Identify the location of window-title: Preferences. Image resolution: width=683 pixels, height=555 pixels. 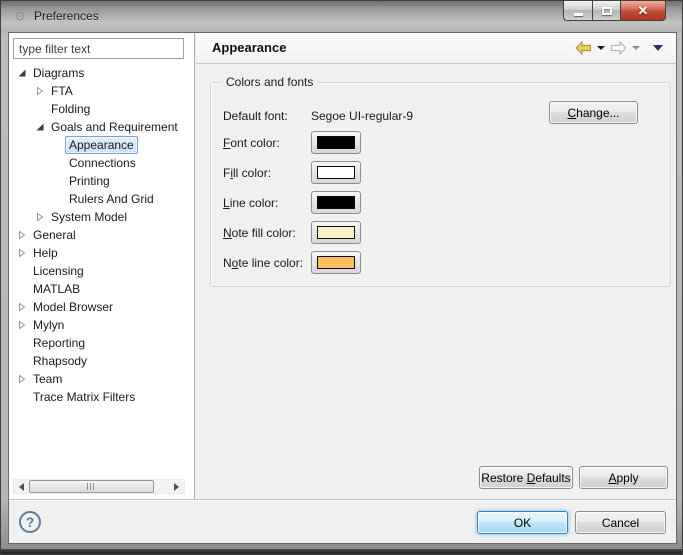
(66, 16).